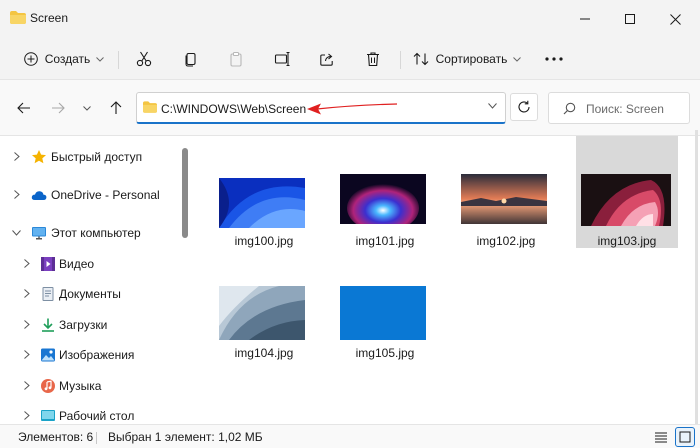 The height and width of the screenshot is (448, 700). I want to click on sidebar-item-label: Быстрый доступ, so click(97, 157).